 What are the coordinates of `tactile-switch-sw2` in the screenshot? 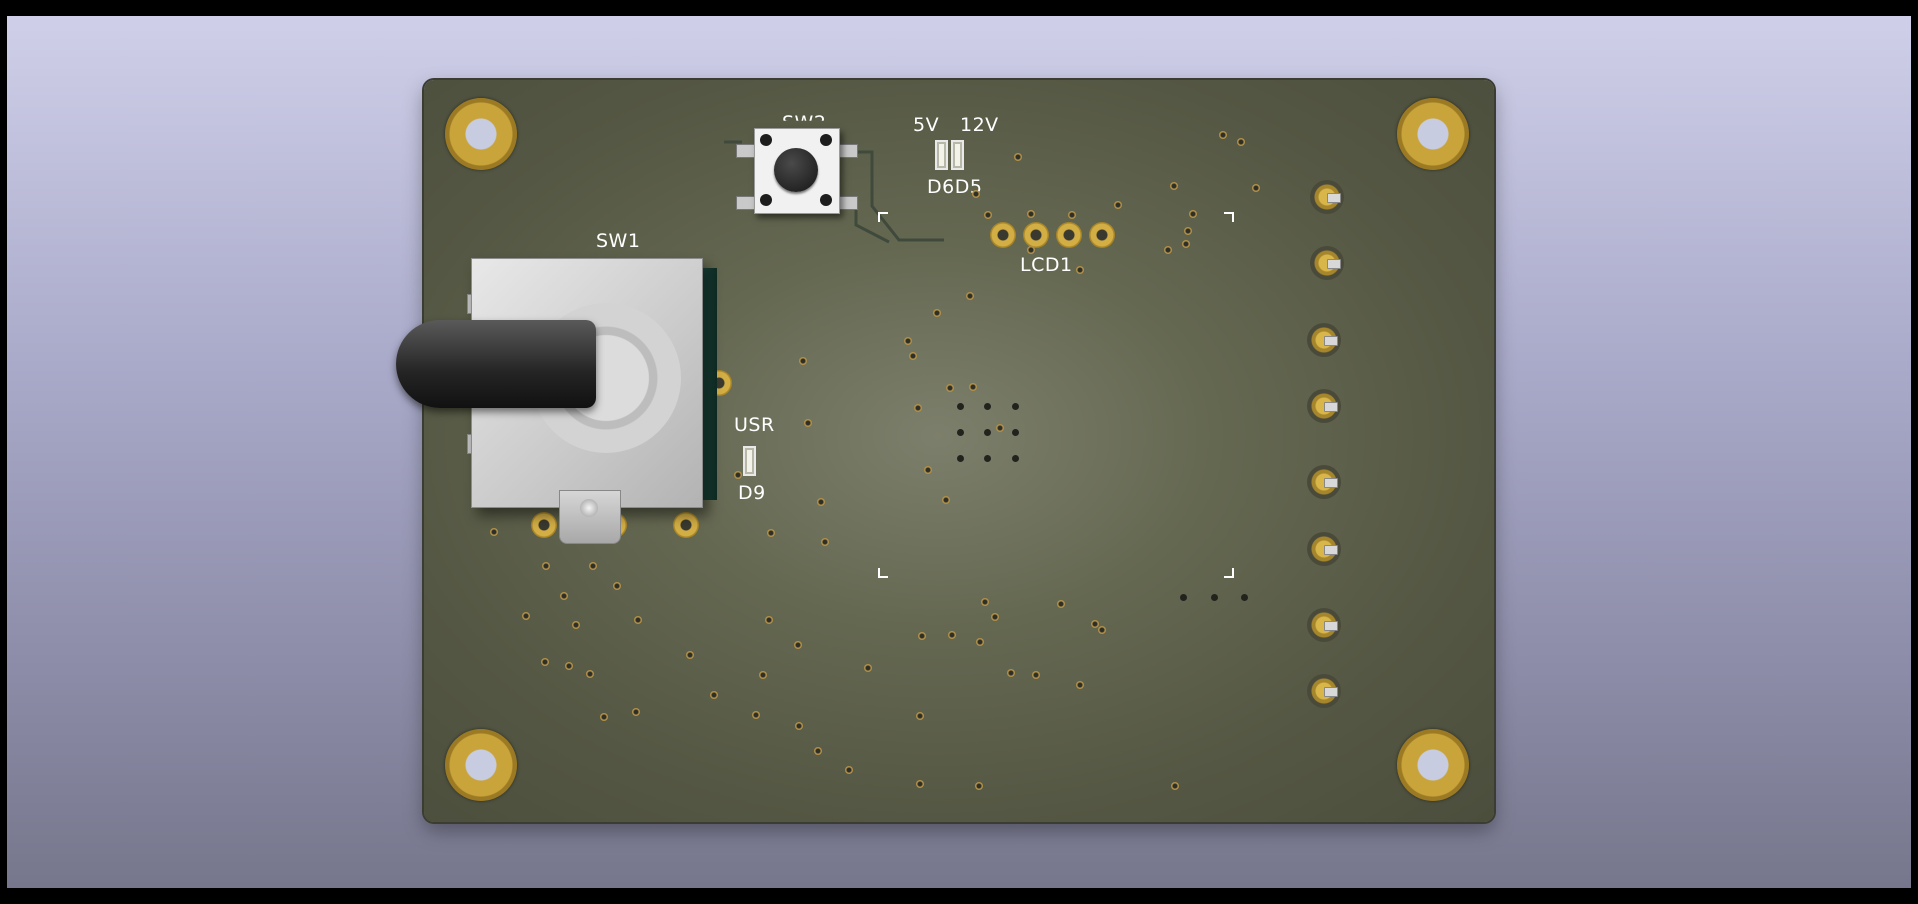 It's located at (797, 171).